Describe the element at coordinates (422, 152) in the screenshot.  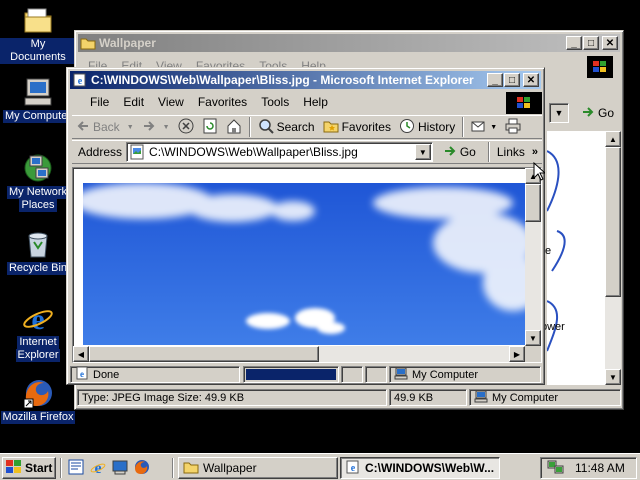
I see `address-dropdown-button: ▼` at that location.